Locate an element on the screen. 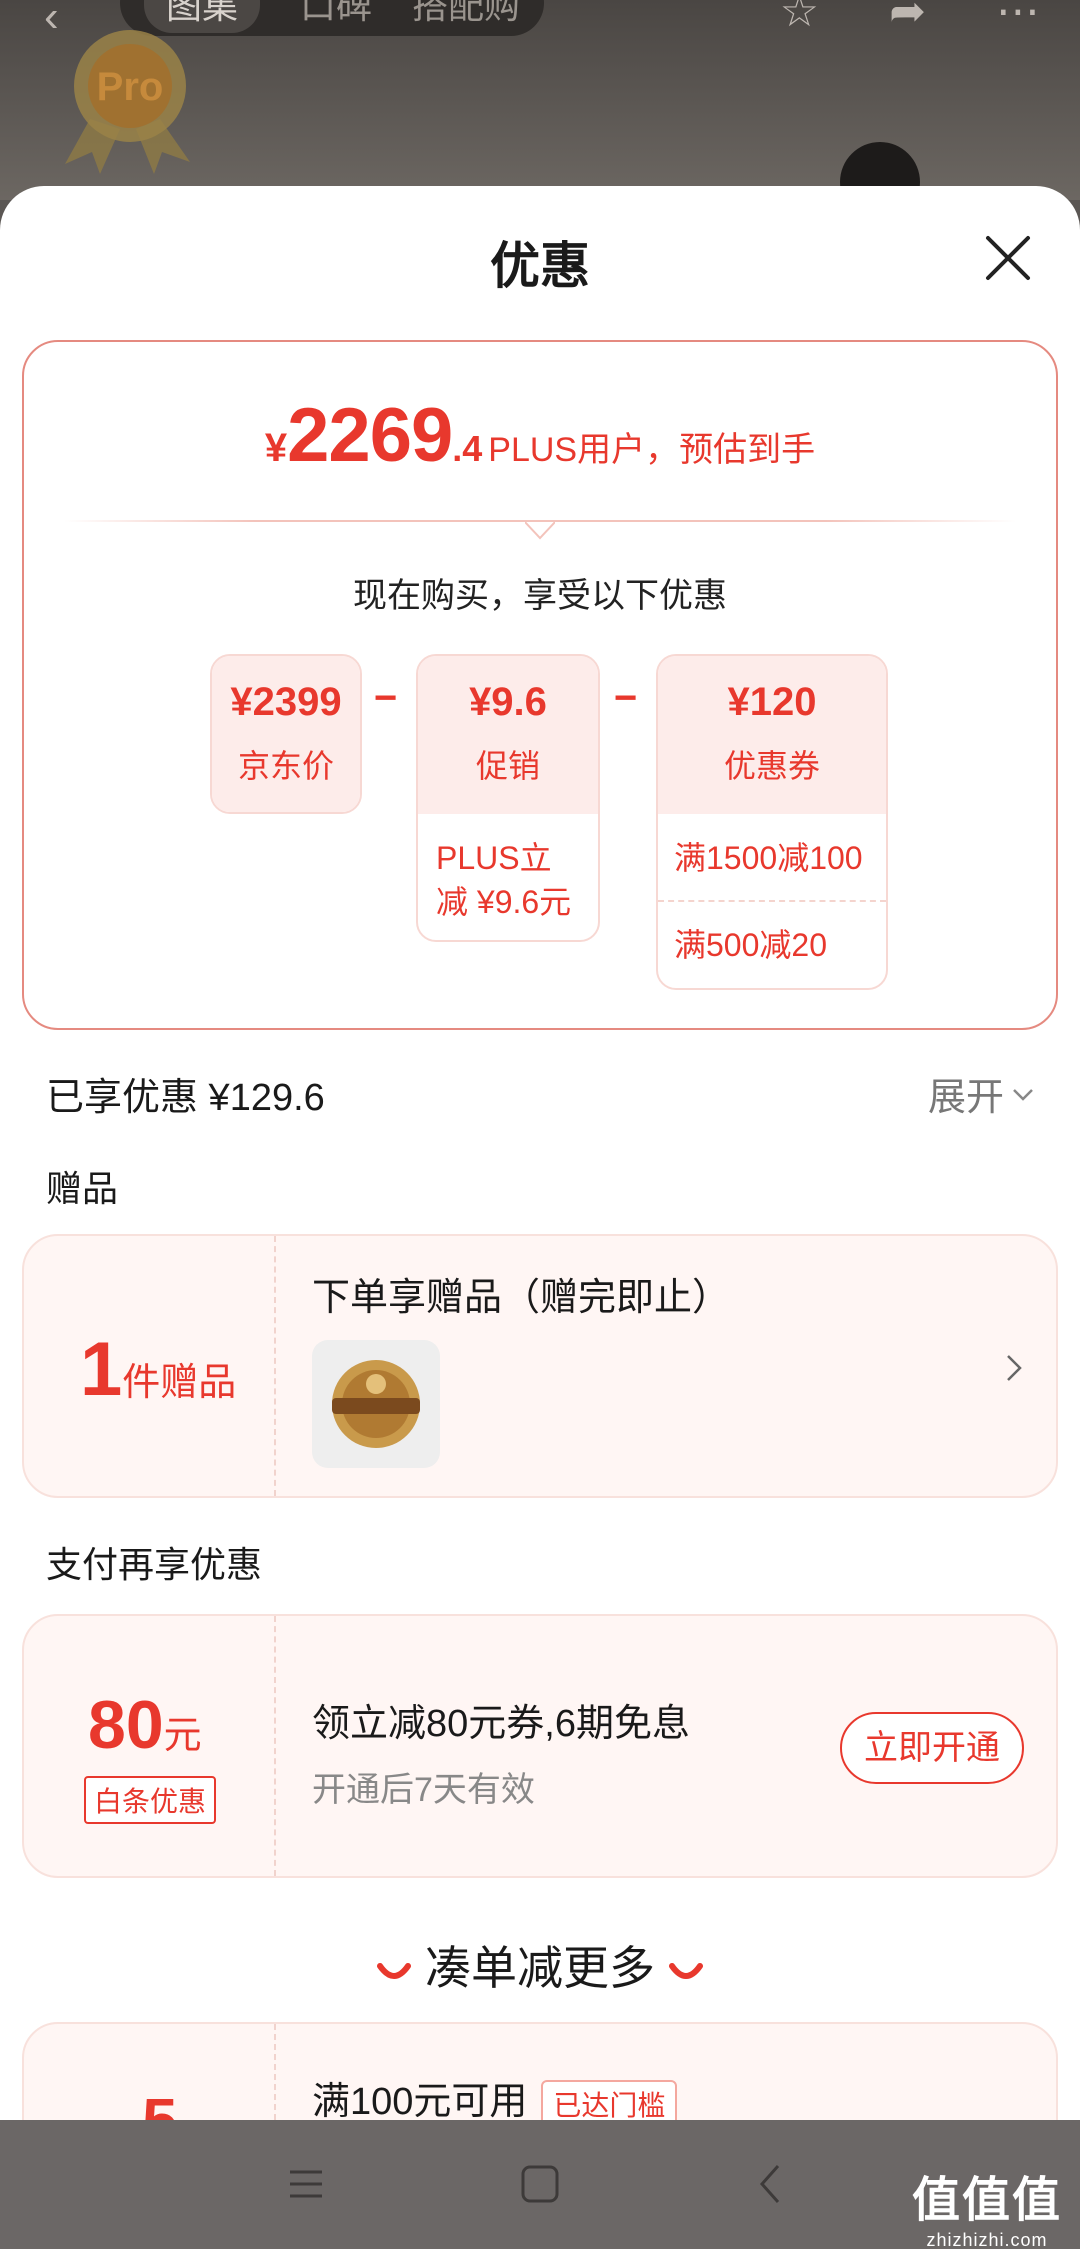 The width and height of the screenshot is (1080, 2249). gift-count-number: 1 is located at coordinates (101, 1369).